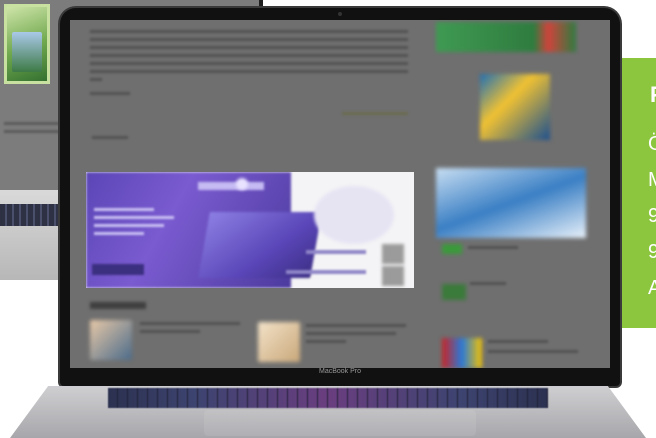 This screenshot has height=438, width=656. I want to click on product-ad-thumbnail, so click(27, 44).